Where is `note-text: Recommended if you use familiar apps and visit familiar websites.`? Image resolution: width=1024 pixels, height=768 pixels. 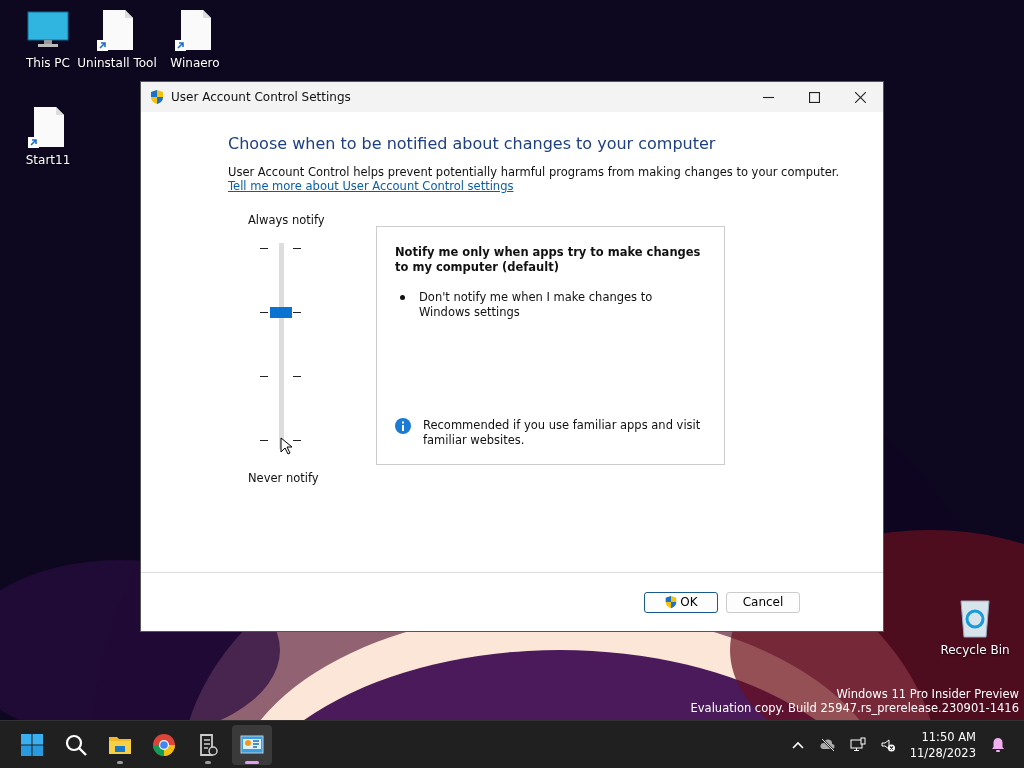 note-text: Recommended if you use familiar apps and visit familiar websites. is located at coordinates (562, 433).